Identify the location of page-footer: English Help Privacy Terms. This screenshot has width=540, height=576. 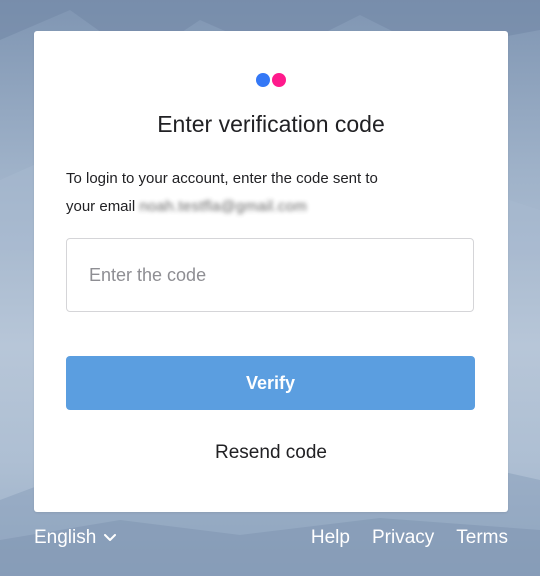
(271, 540).